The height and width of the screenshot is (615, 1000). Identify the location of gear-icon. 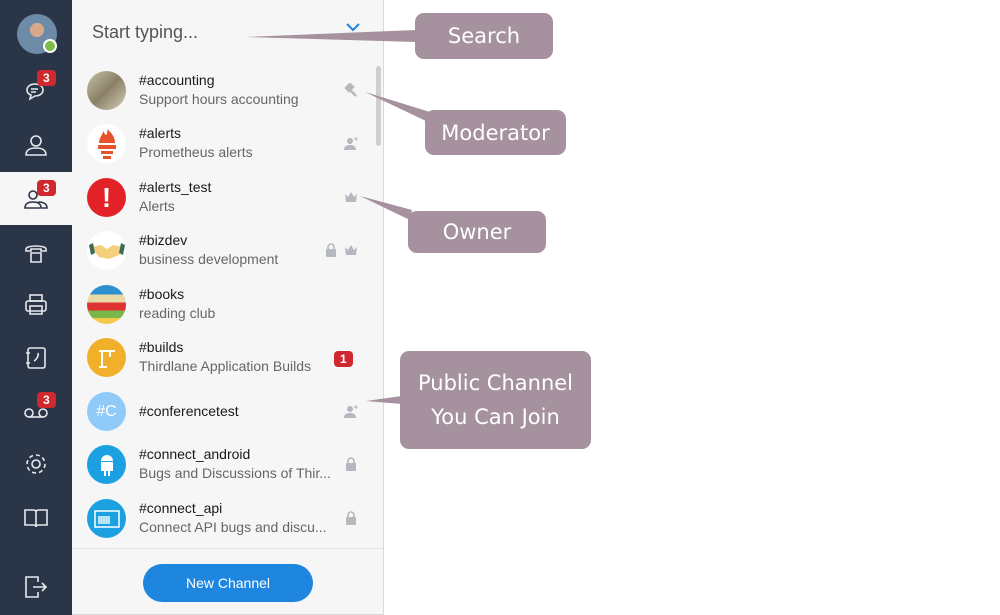
(36, 463).